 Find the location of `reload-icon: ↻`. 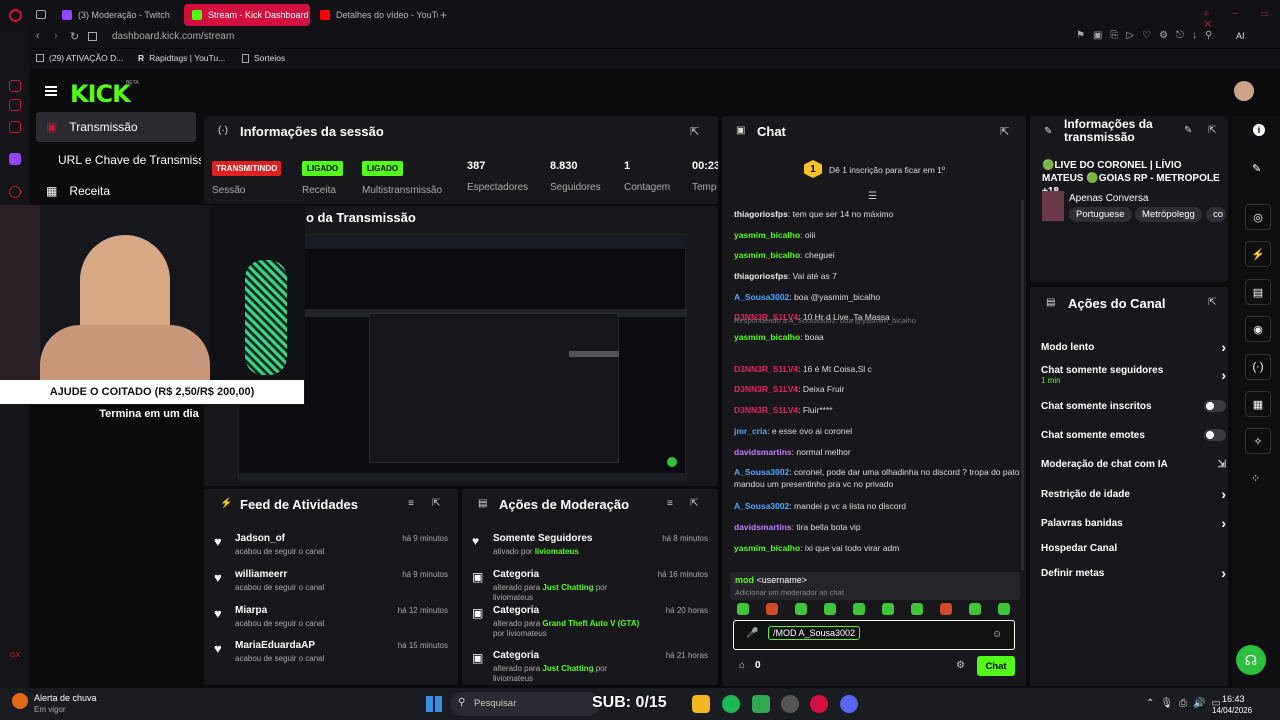

reload-icon: ↻ is located at coordinates (74, 36).